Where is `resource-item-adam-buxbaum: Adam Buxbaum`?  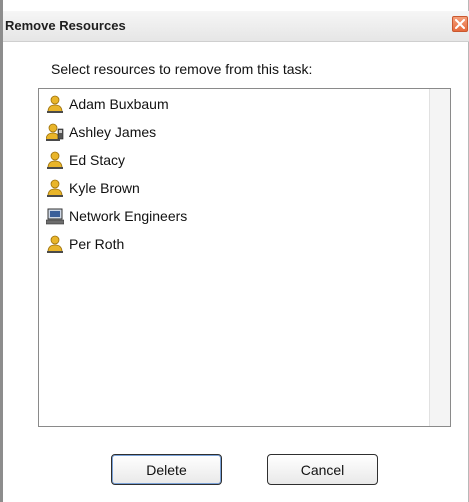 resource-item-adam-buxbaum: Adam Buxbaum is located at coordinates (107, 104).